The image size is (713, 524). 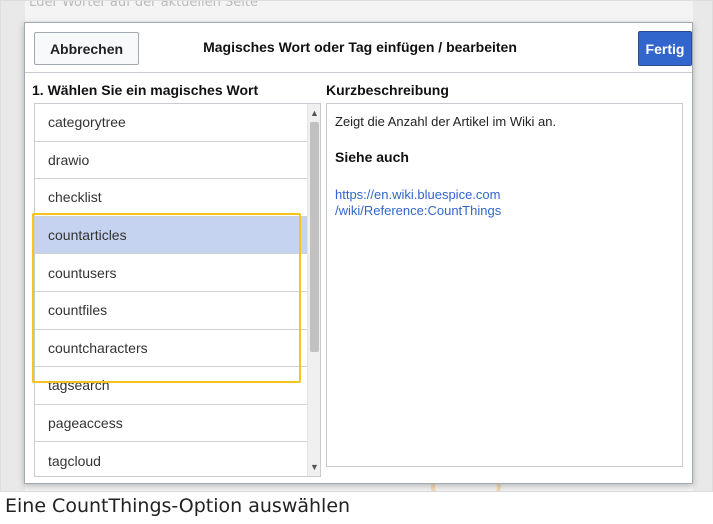 What do you see at coordinates (387, 90) in the screenshot?
I see `description-heading: Kurzbeschreibung` at bounding box center [387, 90].